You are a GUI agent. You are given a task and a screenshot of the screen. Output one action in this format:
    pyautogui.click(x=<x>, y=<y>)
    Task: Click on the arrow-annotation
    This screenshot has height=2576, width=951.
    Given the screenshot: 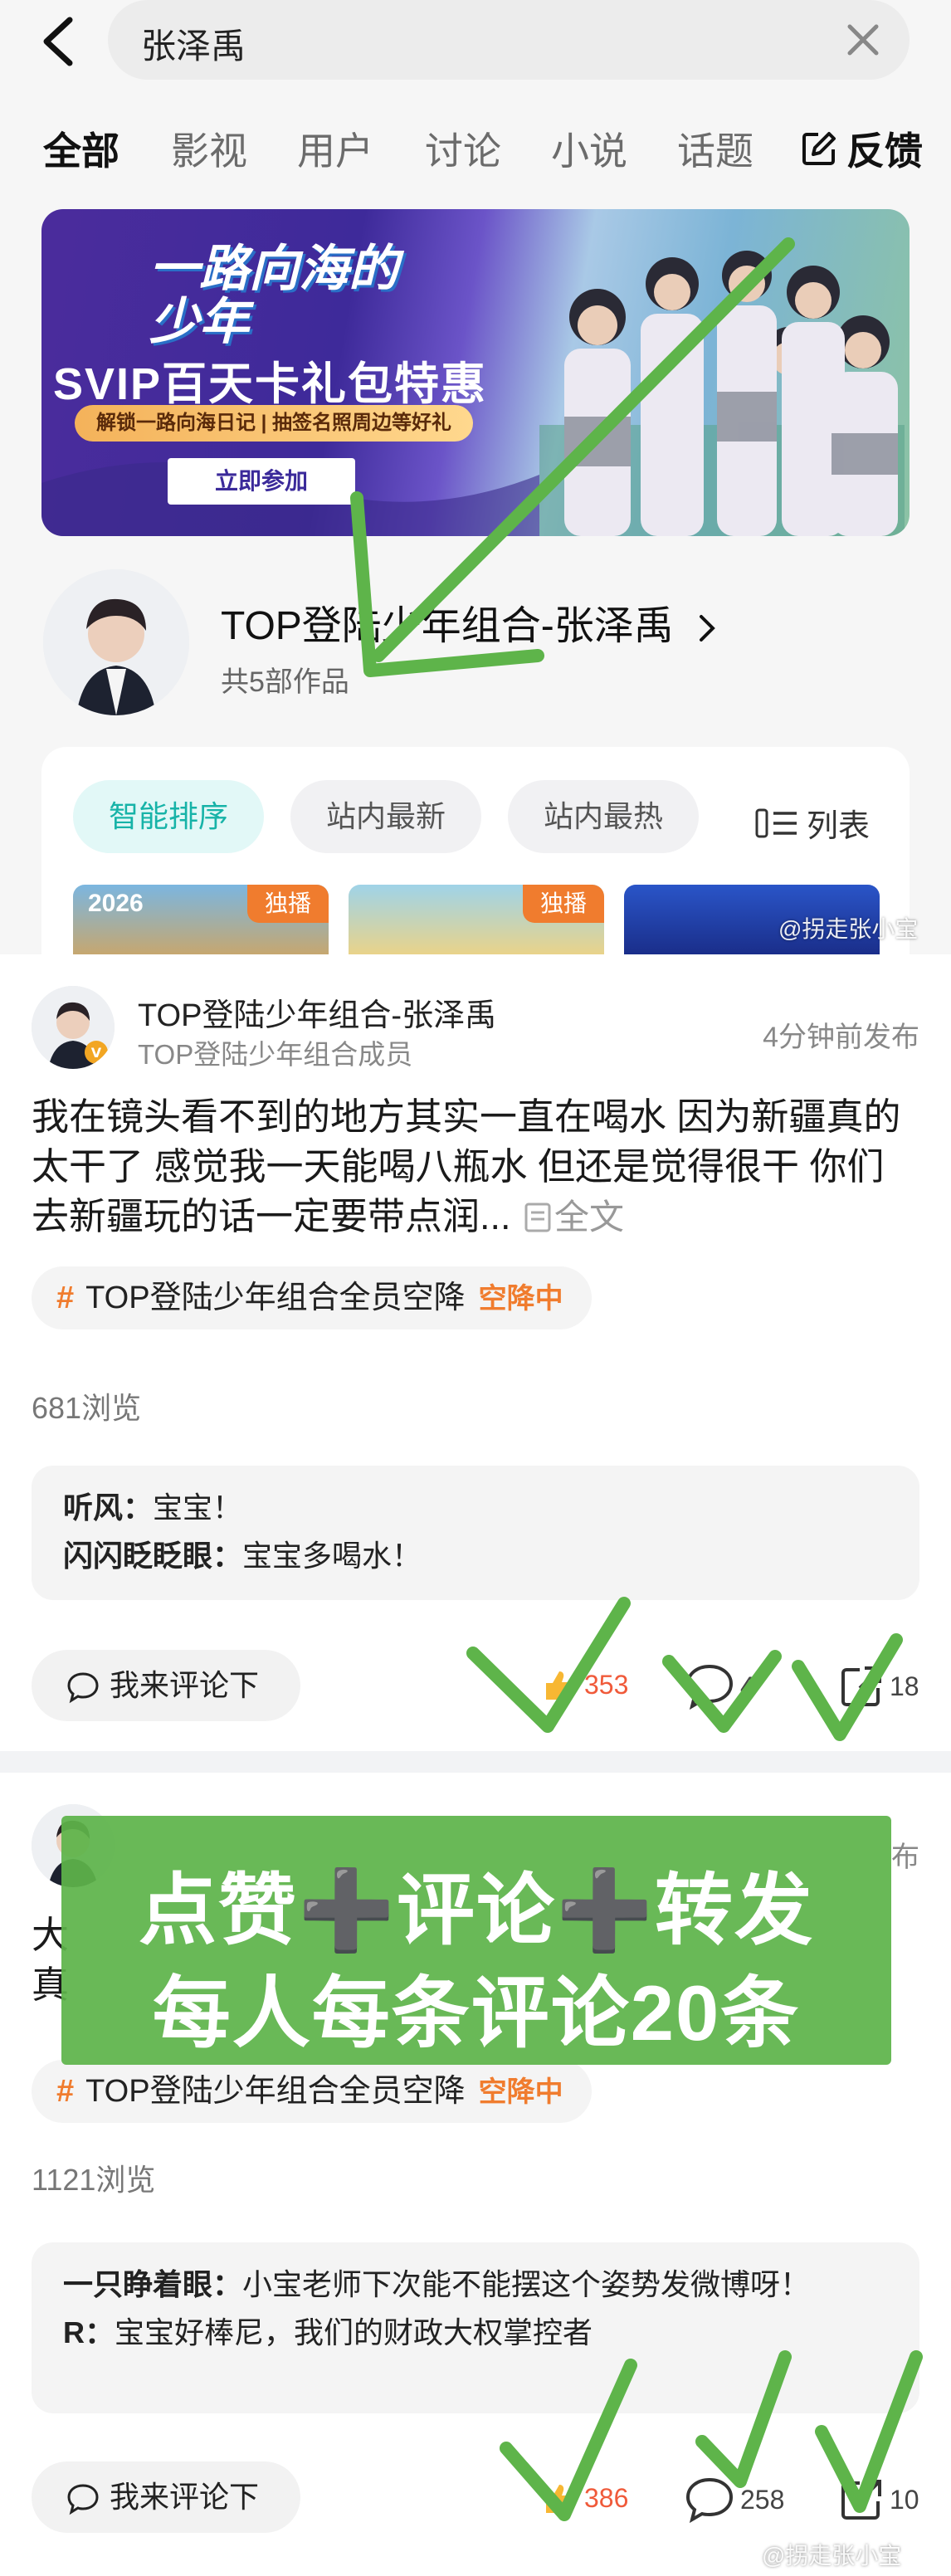 What is the action you would take?
    pyautogui.click(x=583, y=450)
    